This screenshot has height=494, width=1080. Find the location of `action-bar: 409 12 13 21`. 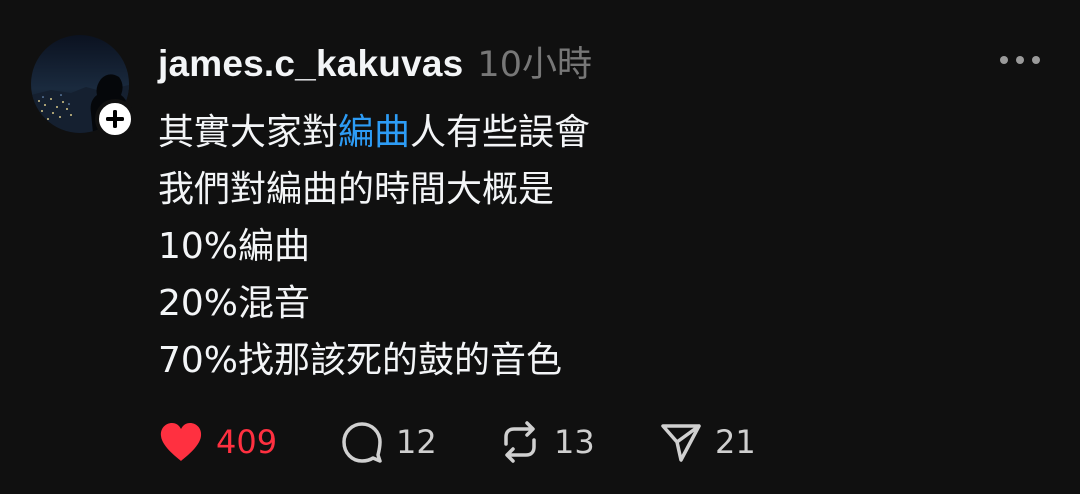

action-bar: 409 12 13 21 is located at coordinates (457, 442).